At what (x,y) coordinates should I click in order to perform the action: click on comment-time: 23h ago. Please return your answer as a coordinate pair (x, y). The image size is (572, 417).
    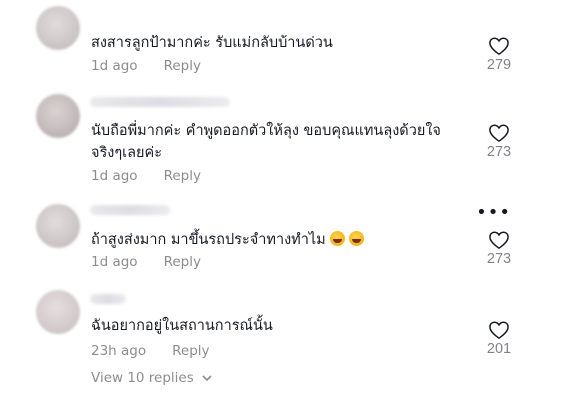
    Looking at the image, I should click on (119, 351).